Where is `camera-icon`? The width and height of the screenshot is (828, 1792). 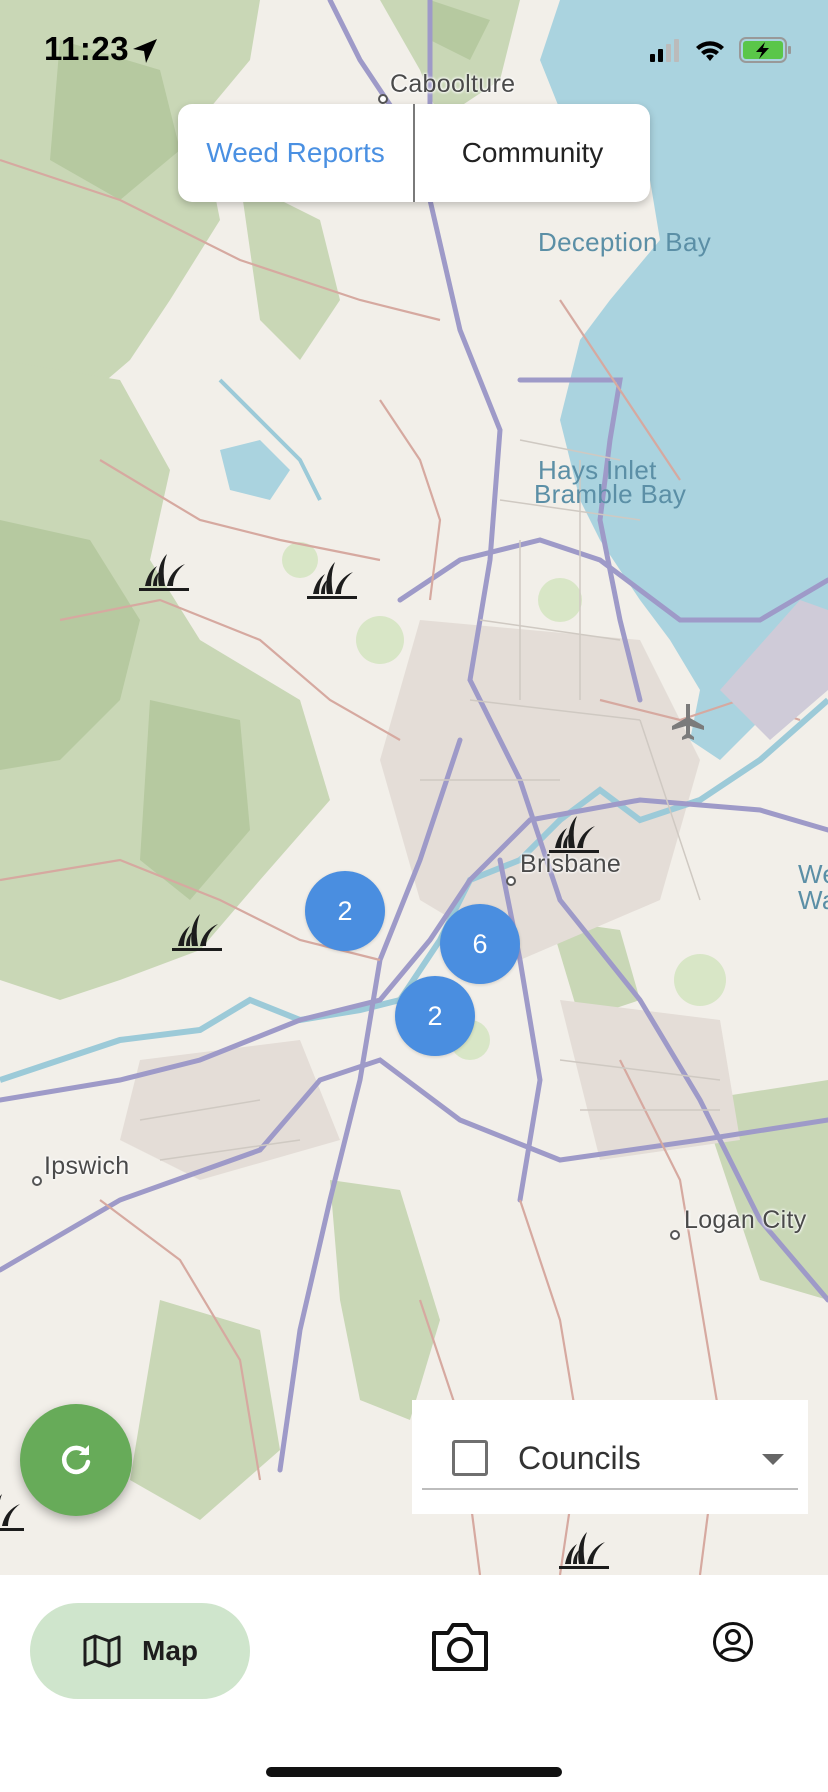
camera-icon is located at coordinates (460, 1648).